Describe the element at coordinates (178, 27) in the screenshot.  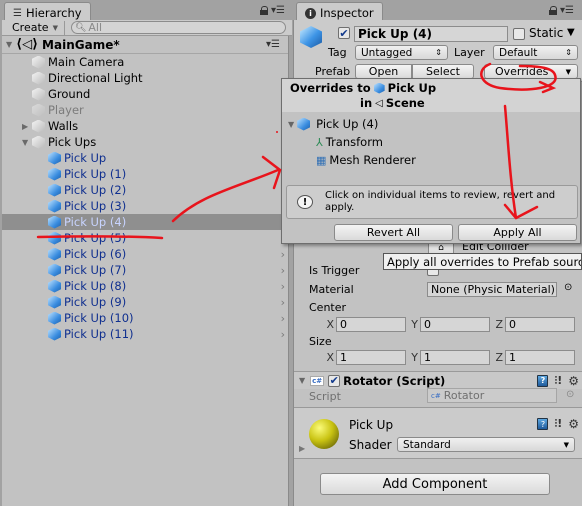
I see `hierarchy-search-input: 🔍︎ All` at that location.